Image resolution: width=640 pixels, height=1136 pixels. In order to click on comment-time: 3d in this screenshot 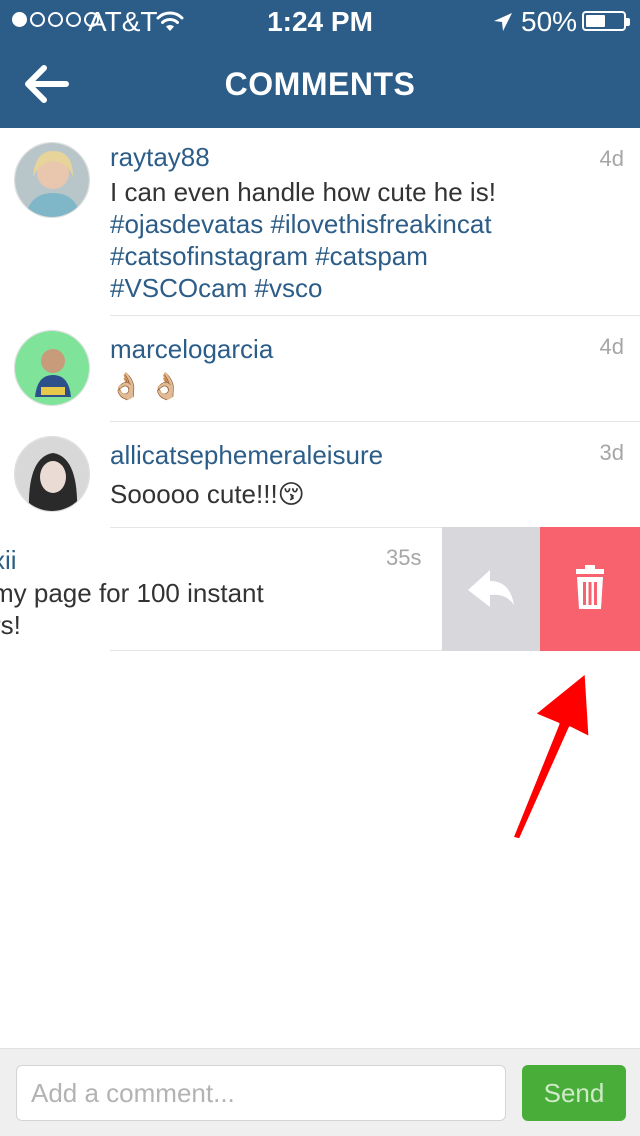, I will do `click(611, 452)`.